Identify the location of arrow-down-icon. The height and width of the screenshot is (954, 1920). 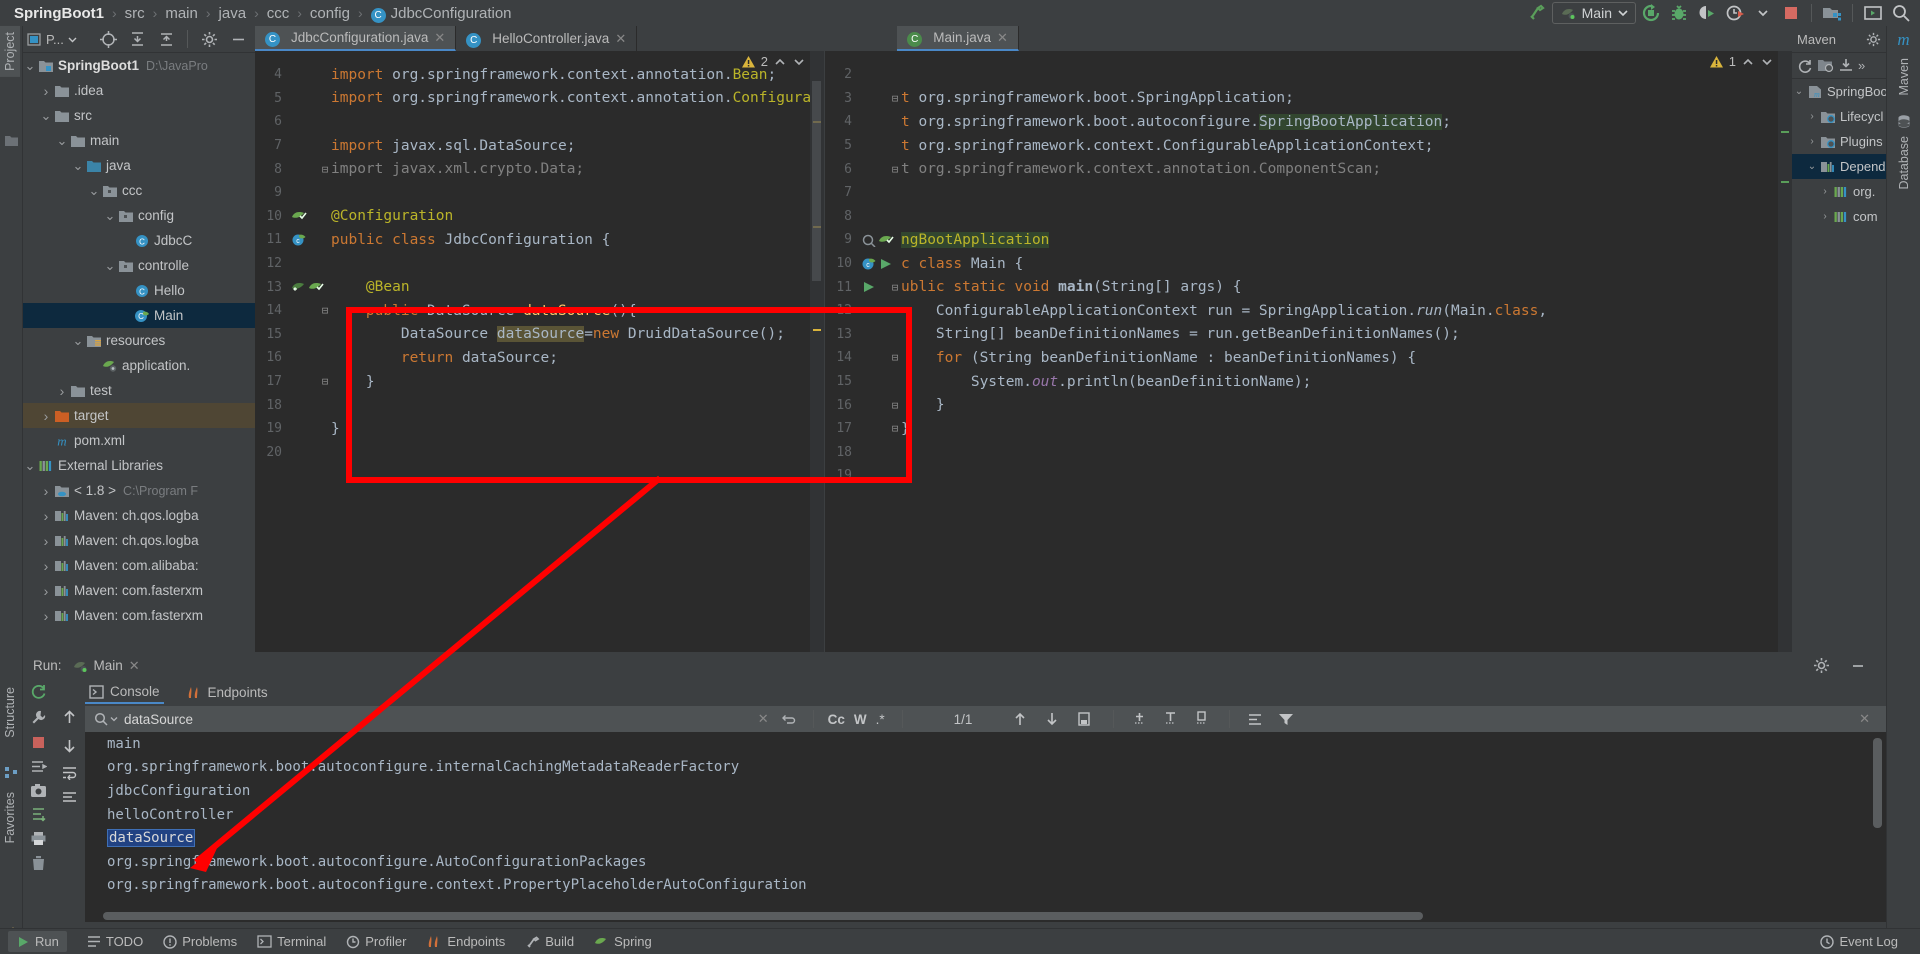
(1052, 719).